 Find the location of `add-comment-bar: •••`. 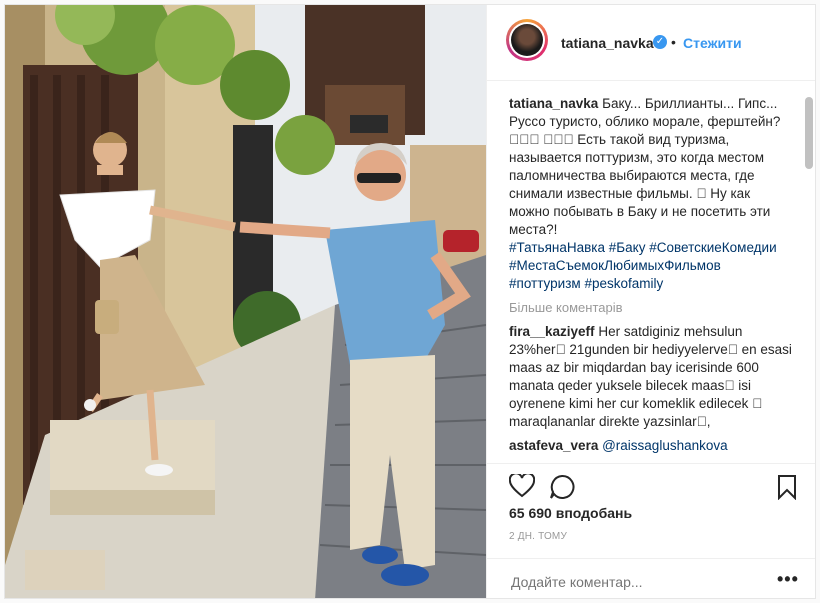

add-comment-bar: ••• is located at coordinates (651, 578).